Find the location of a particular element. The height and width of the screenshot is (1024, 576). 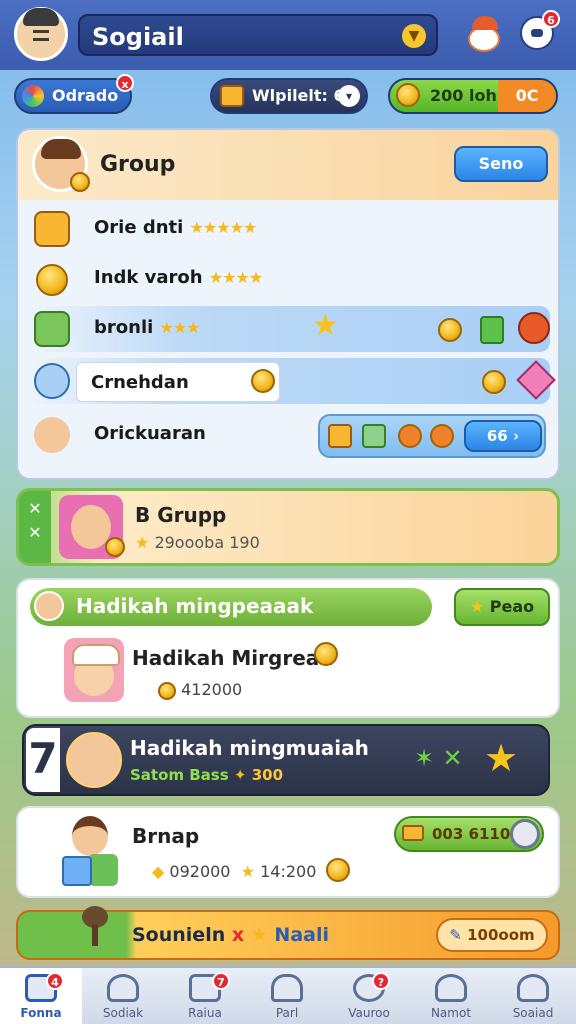

group-row-text: Orie dnti ★★★★★ is located at coordinates (175, 227).